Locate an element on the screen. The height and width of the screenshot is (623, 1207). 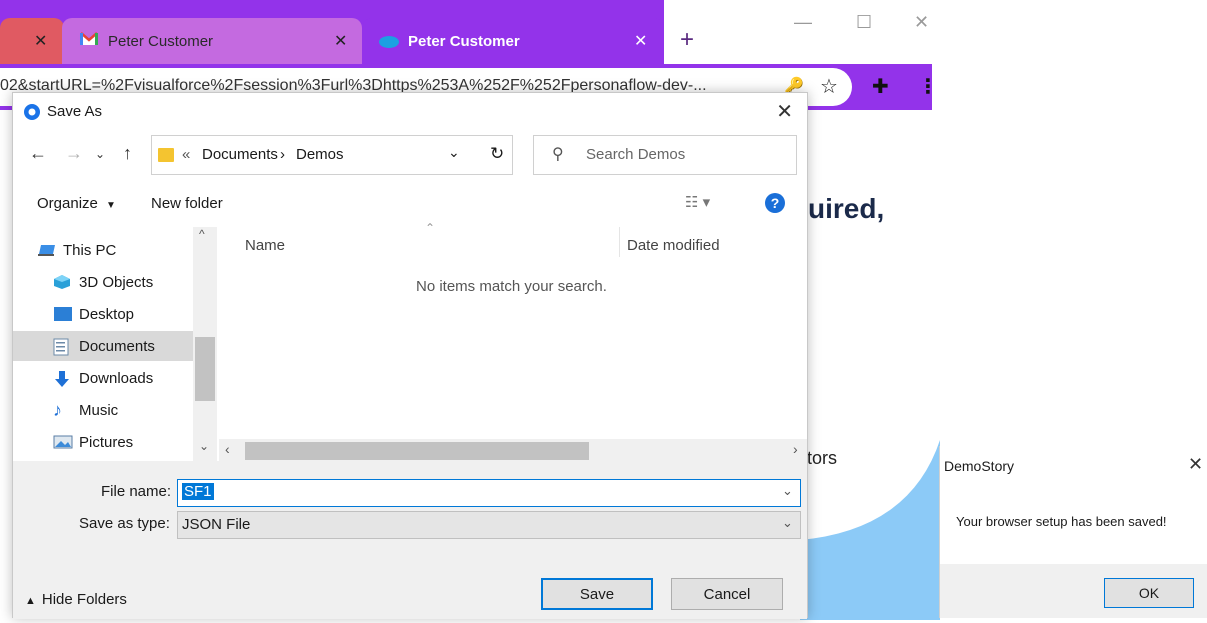
extensions-icon: ✚ is located at coordinates (880, 86).